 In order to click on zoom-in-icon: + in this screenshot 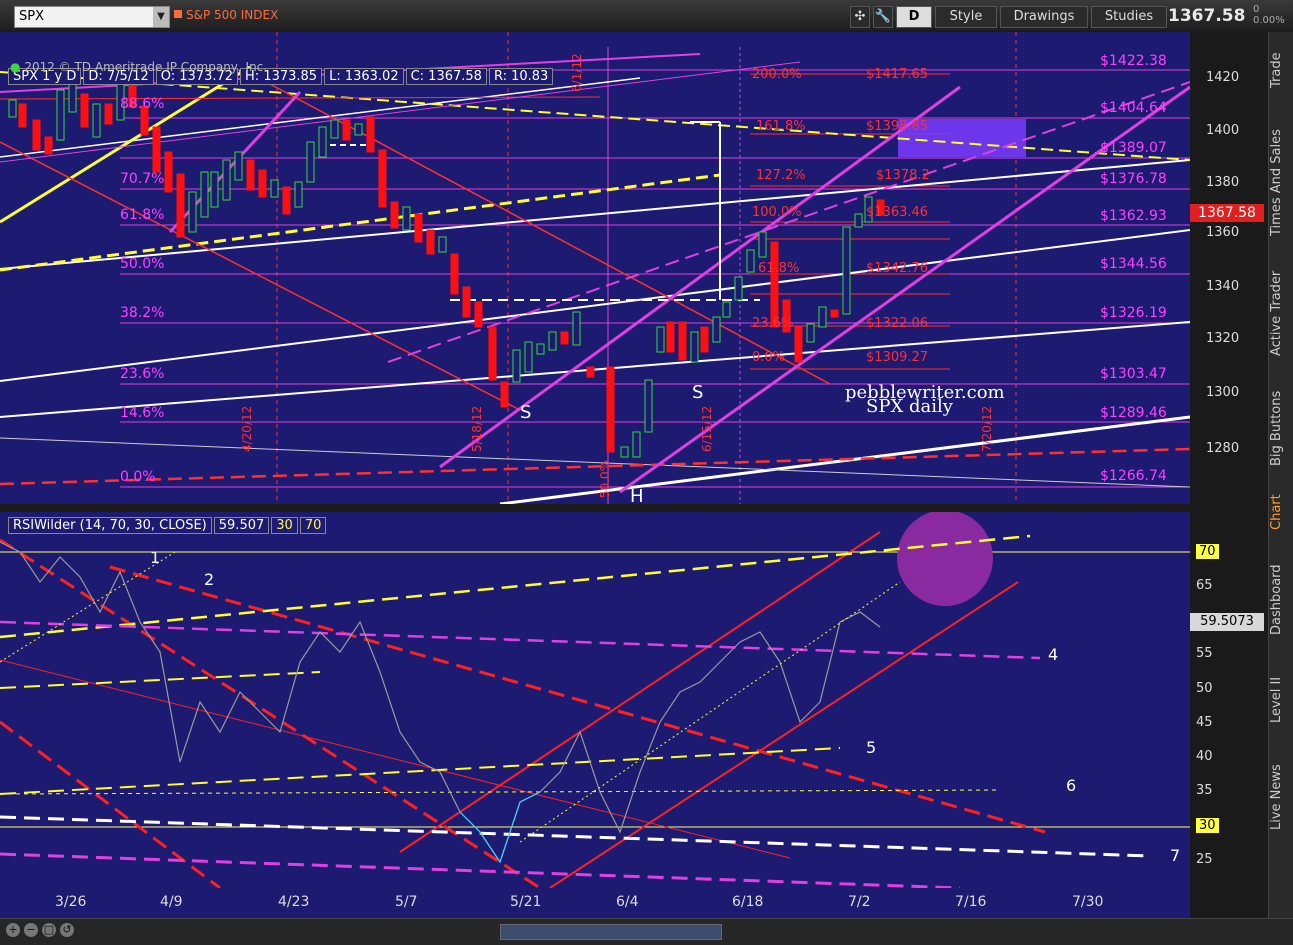, I will do `click(13, 930)`.